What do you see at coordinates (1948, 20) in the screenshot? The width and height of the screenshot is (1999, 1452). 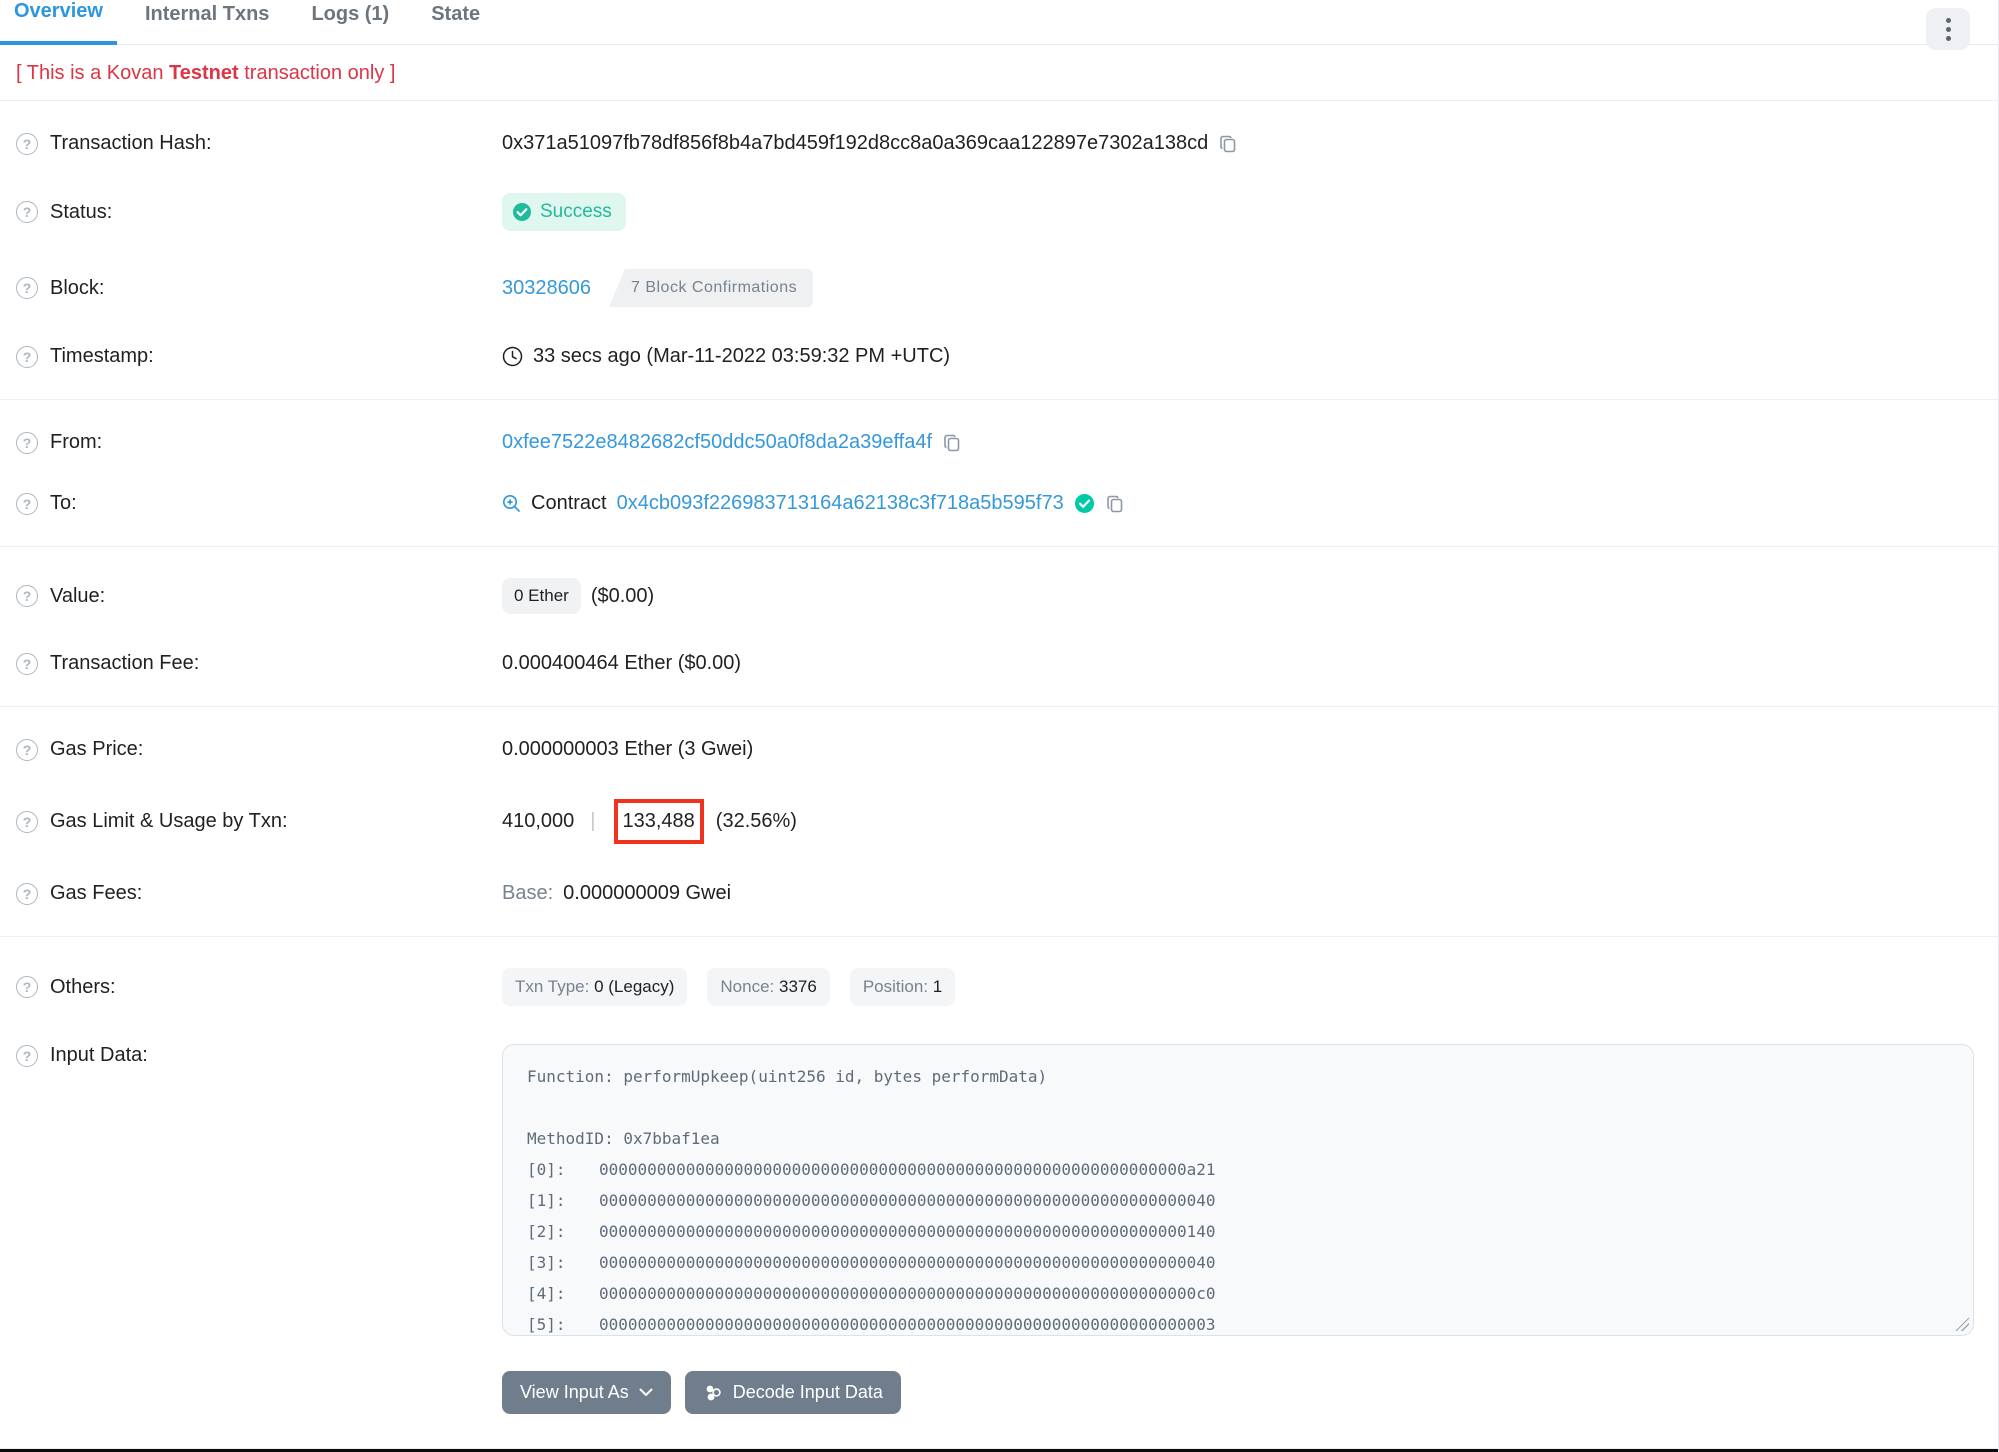 I see `kebab-dots-icon` at bounding box center [1948, 20].